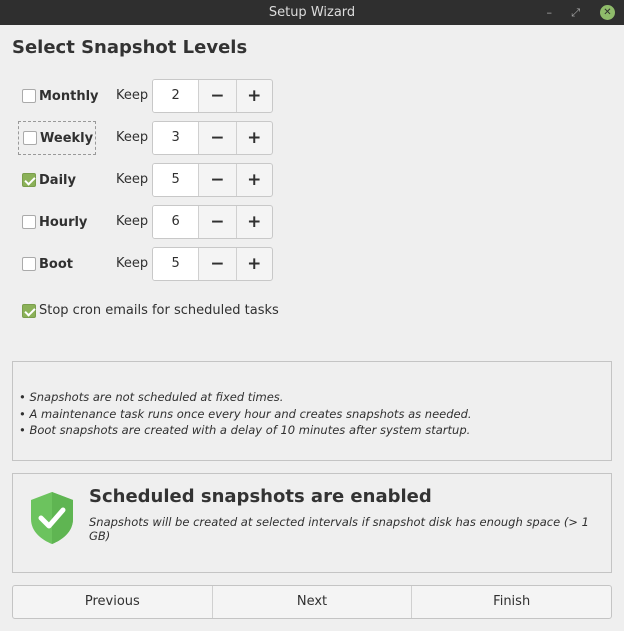 This screenshot has height=631, width=624. Describe the element at coordinates (607, 12) in the screenshot. I see `close-button: ✕` at that location.